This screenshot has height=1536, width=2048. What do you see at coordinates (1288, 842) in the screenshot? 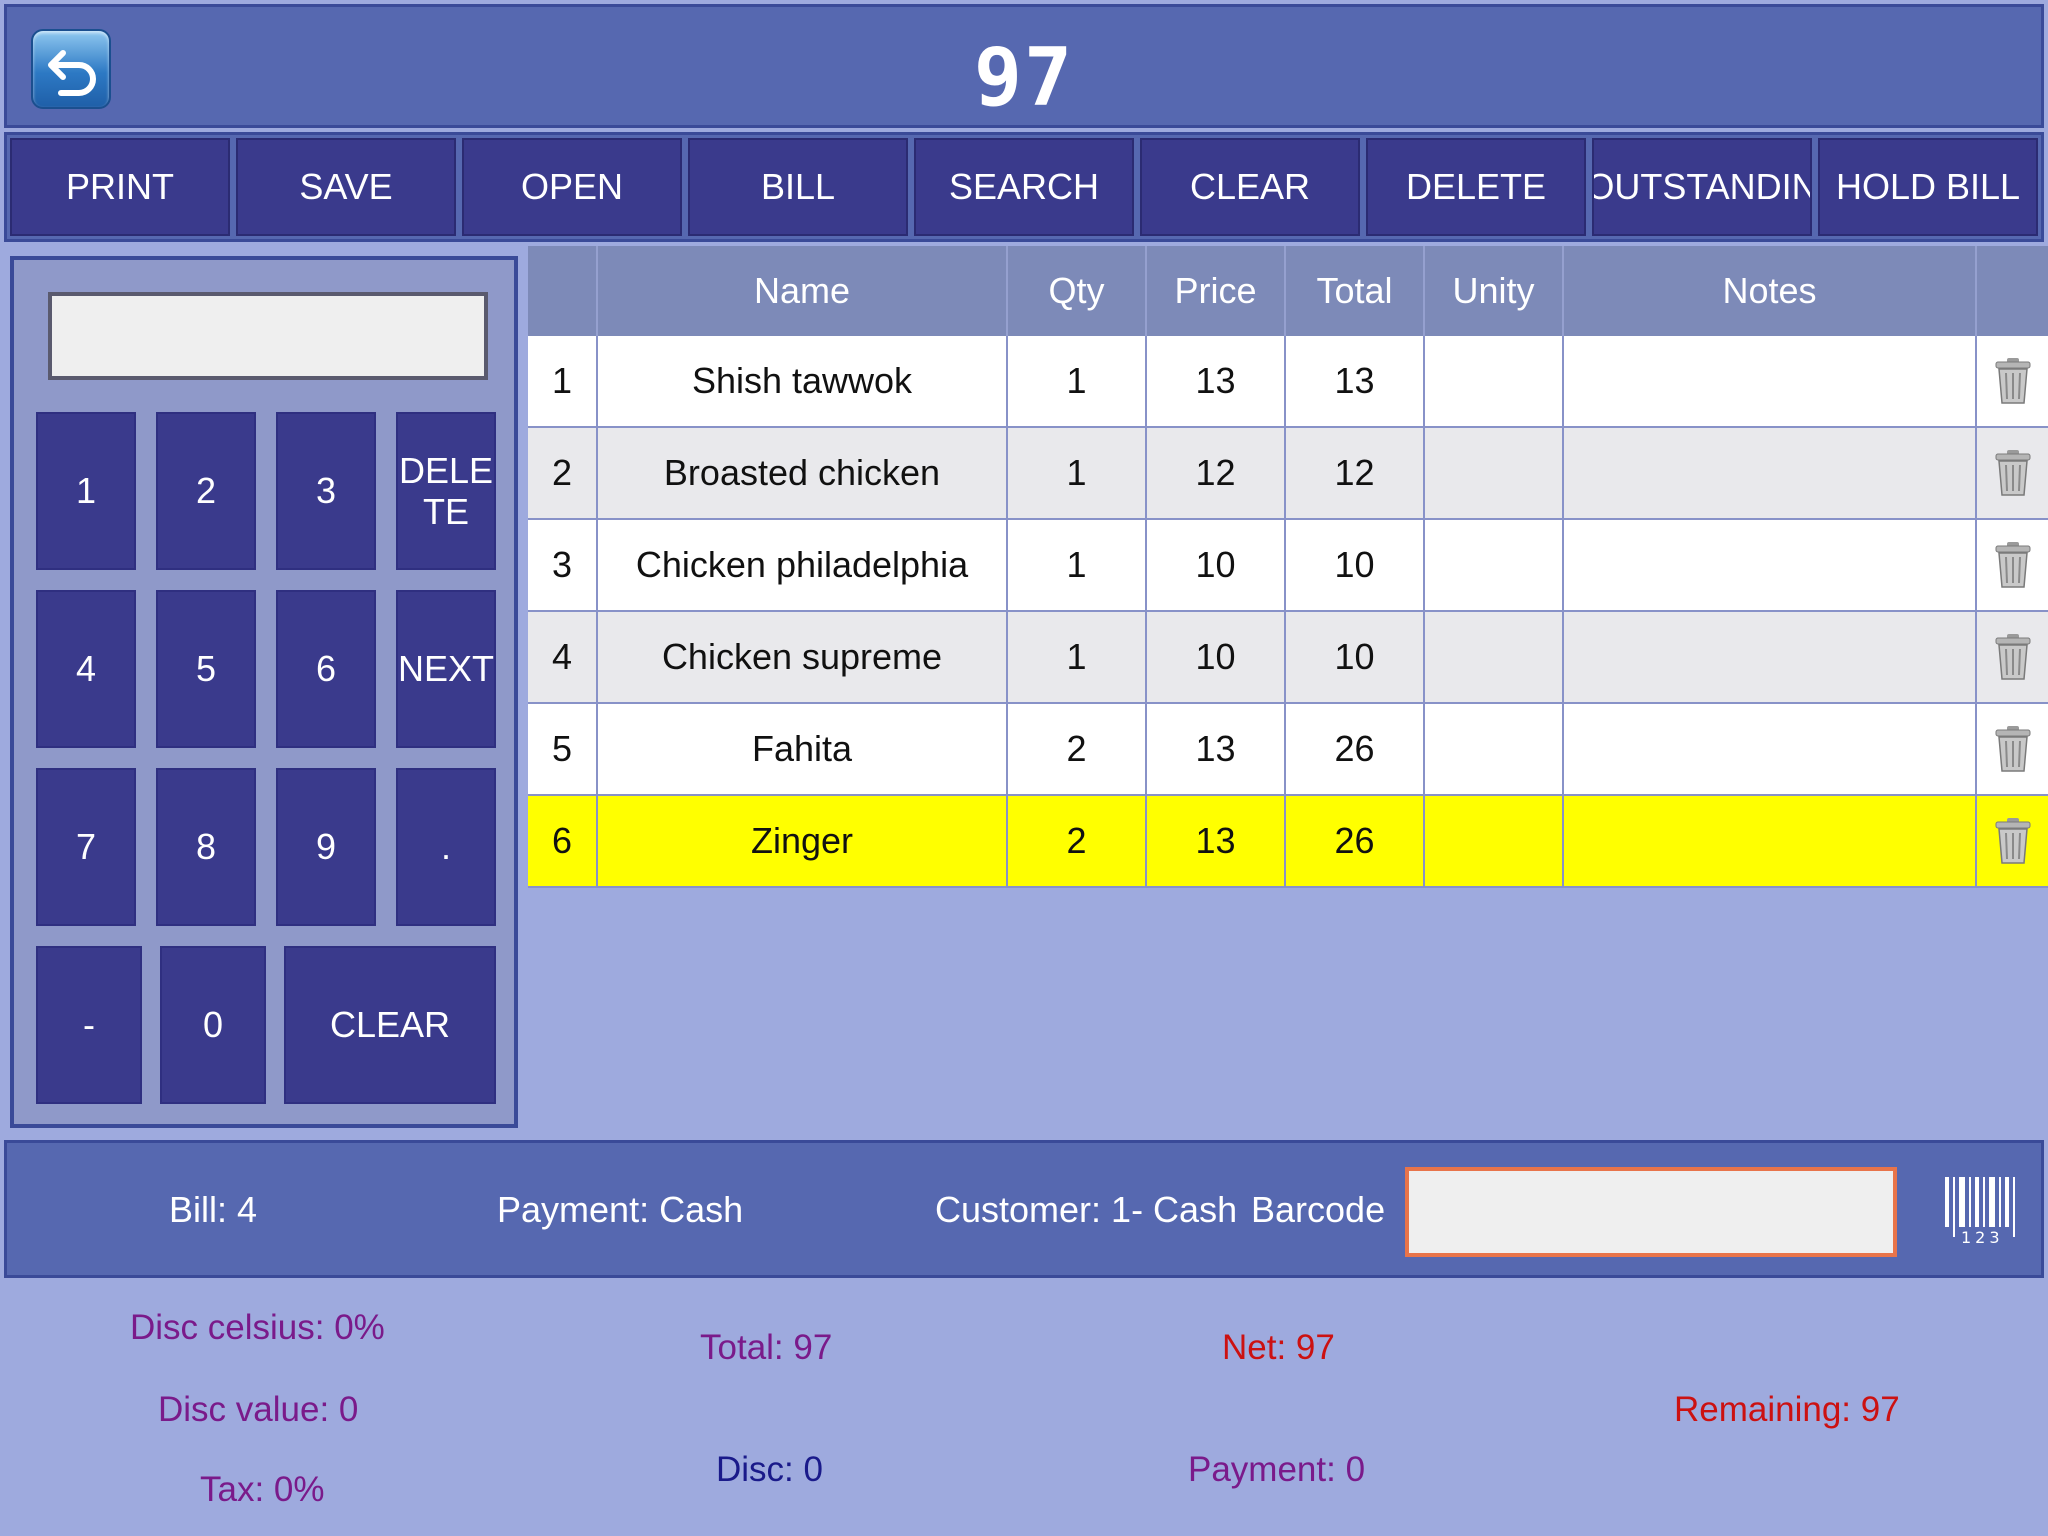
I see `table-row: 6 Zinger 2 13 26` at bounding box center [1288, 842].